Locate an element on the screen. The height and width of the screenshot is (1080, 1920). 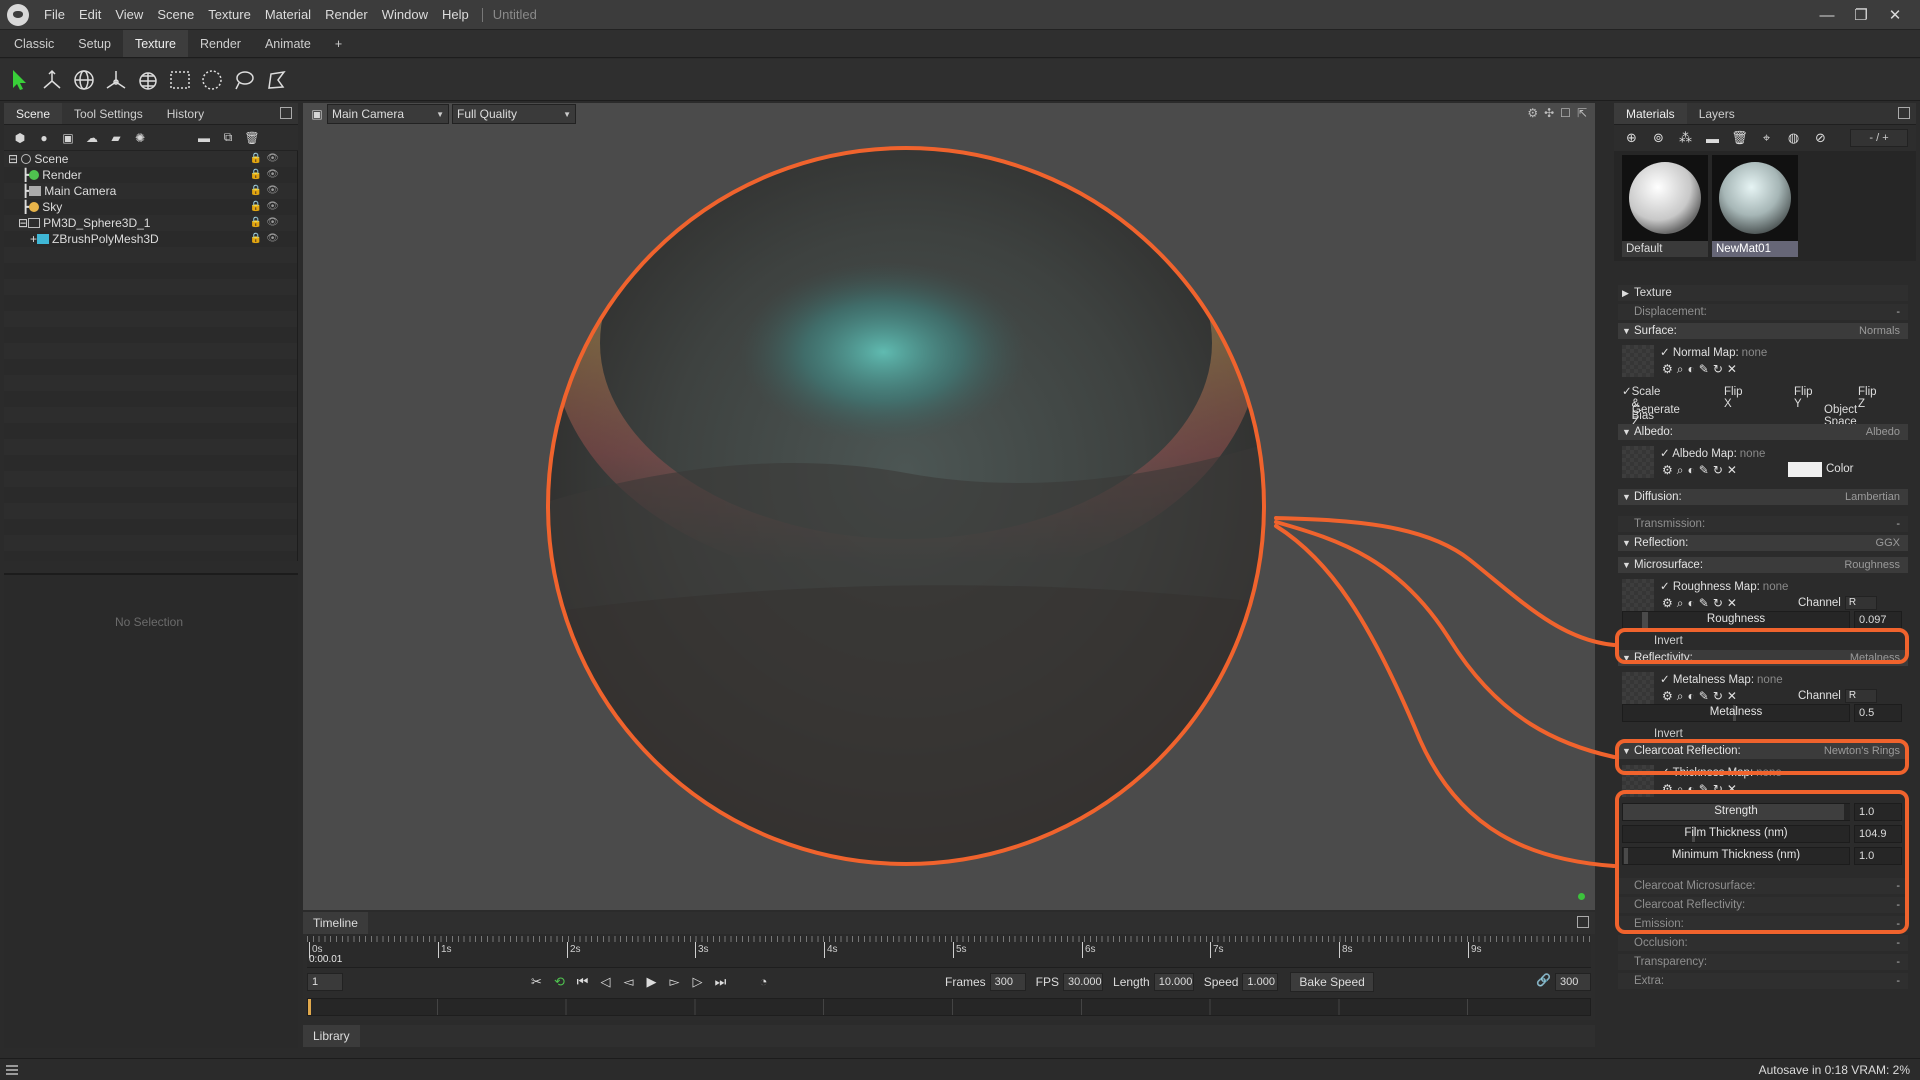
minimize-icon: — is located at coordinates (1827, 15).